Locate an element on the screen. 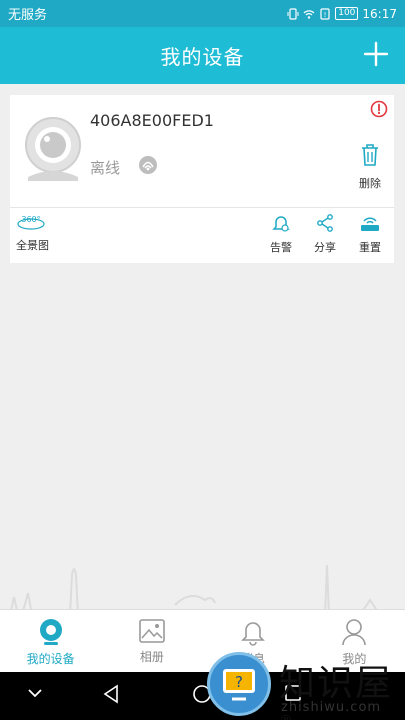 Image resolution: width=405 pixels, height=720 pixels. card-divider is located at coordinates (202, 207).